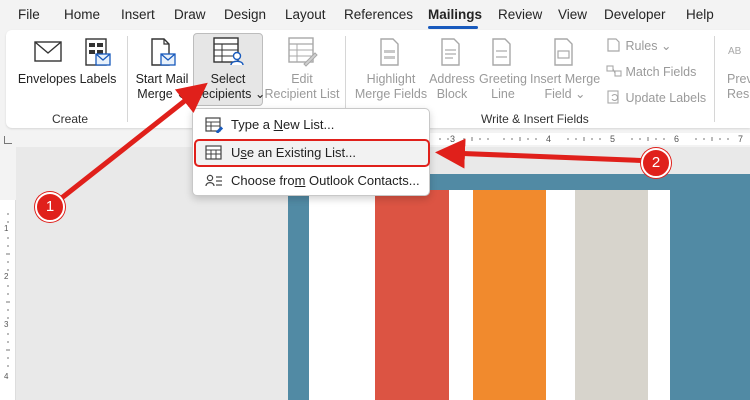 Image resolution: width=750 pixels, height=400 pixels. What do you see at coordinates (503, 94) in the screenshot?
I see `greeting-line-label-2: Line` at bounding box center [503, 94].